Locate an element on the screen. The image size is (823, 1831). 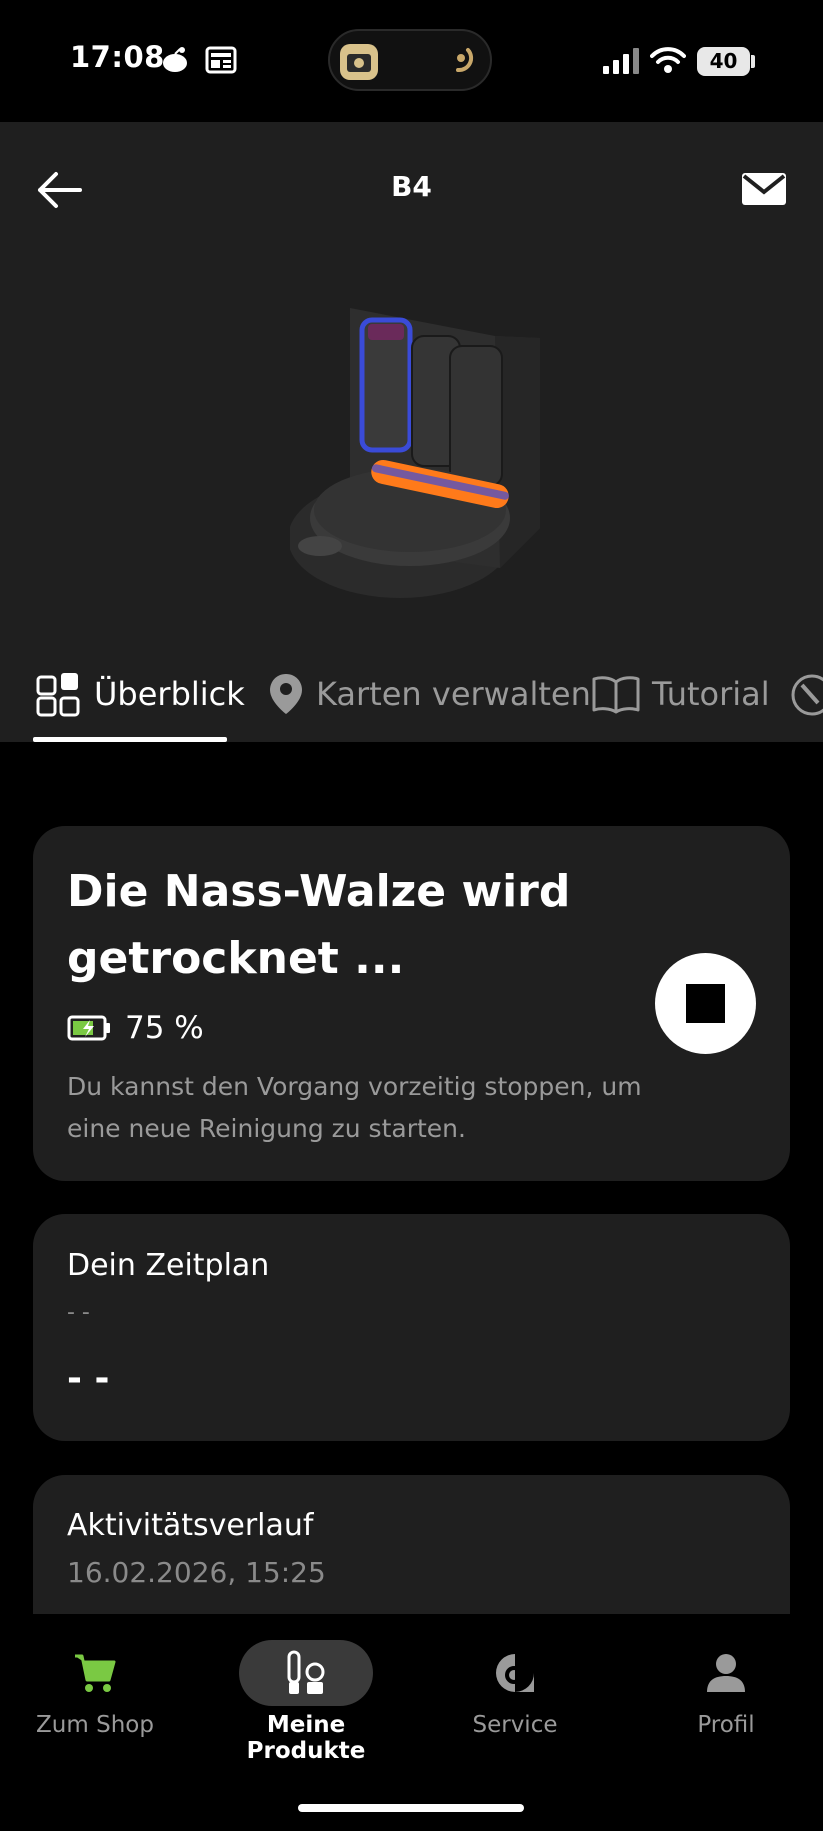
nav-shop: Zum Shop is located at coordinates (95, 1689).